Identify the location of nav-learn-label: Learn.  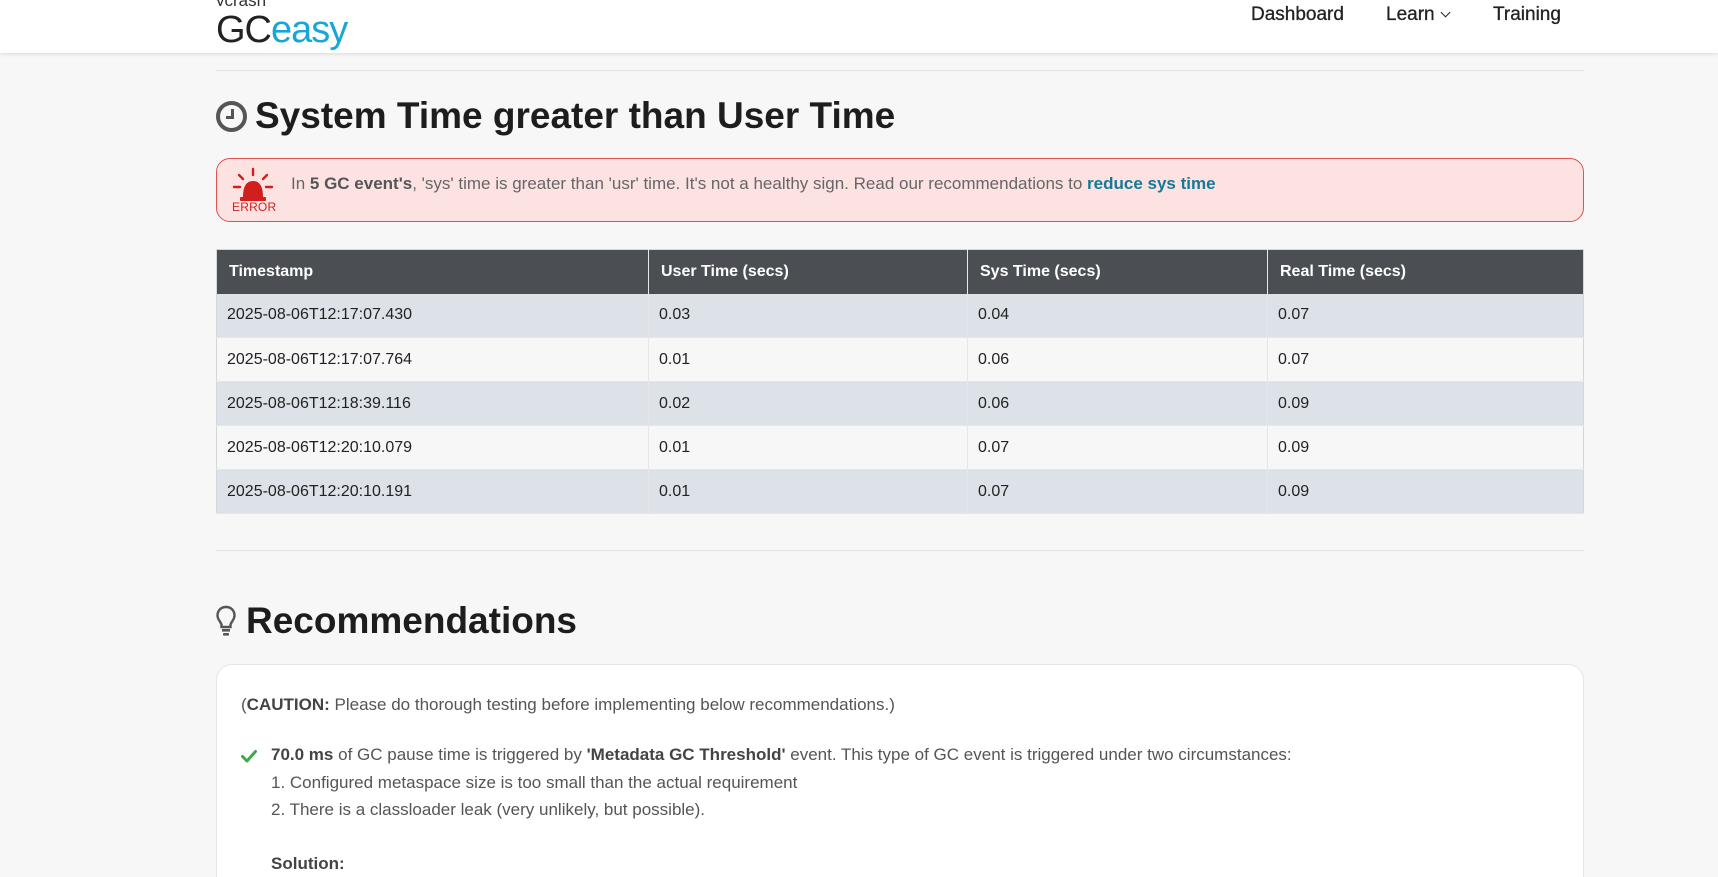
(1410, 14).